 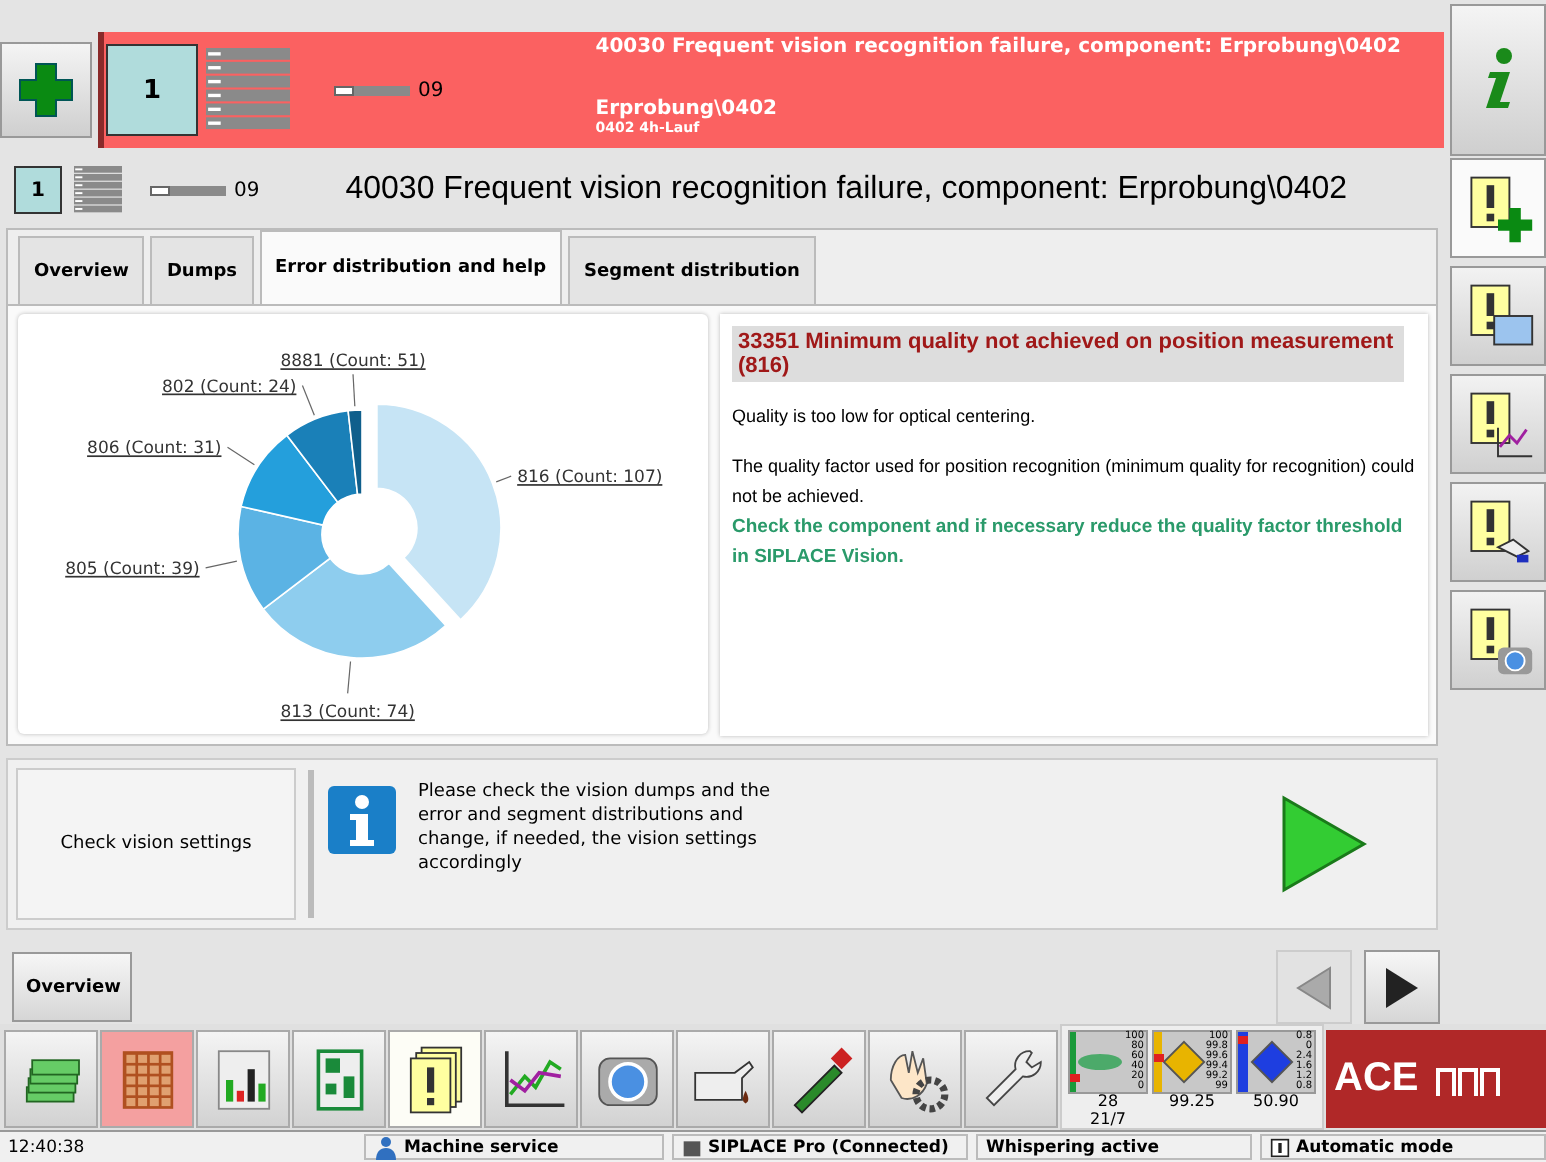 I want to click on logo-text: ACE, so click(x=1376, y=1079).